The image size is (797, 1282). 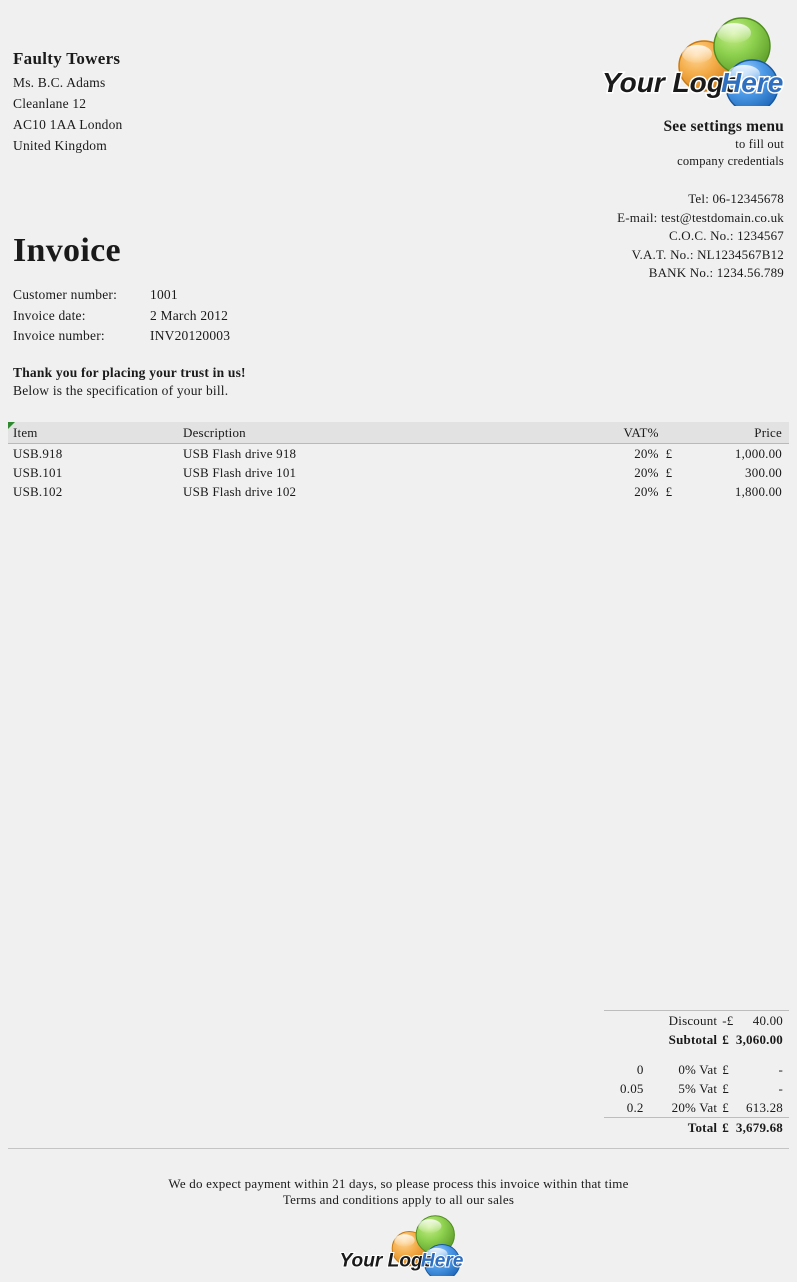 I want to click on company-bank-number: BANK No.: 1234.56.789, so click(x=716, y=272).